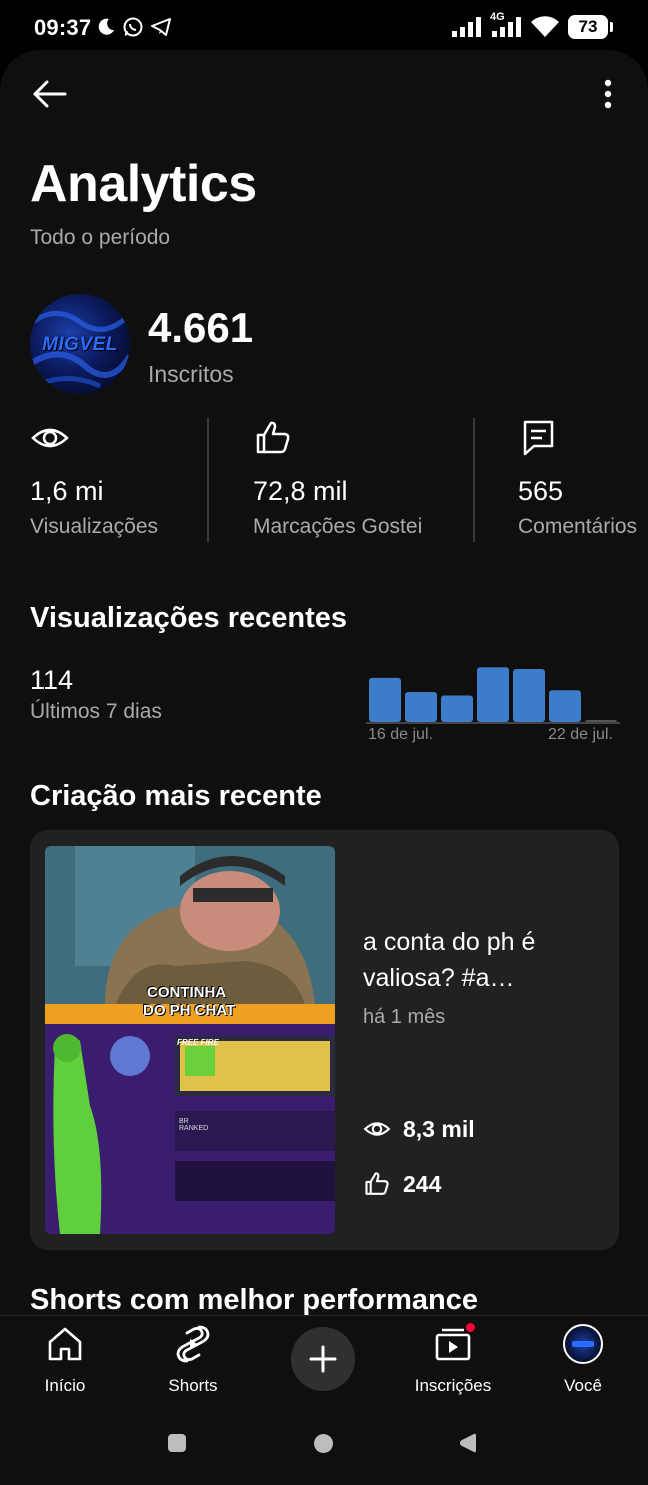 The width and height of the screenshot is (648, 1485). Describe the element at coordinates (538, 438) in the screenshot. I see `comment-icon` at that location.